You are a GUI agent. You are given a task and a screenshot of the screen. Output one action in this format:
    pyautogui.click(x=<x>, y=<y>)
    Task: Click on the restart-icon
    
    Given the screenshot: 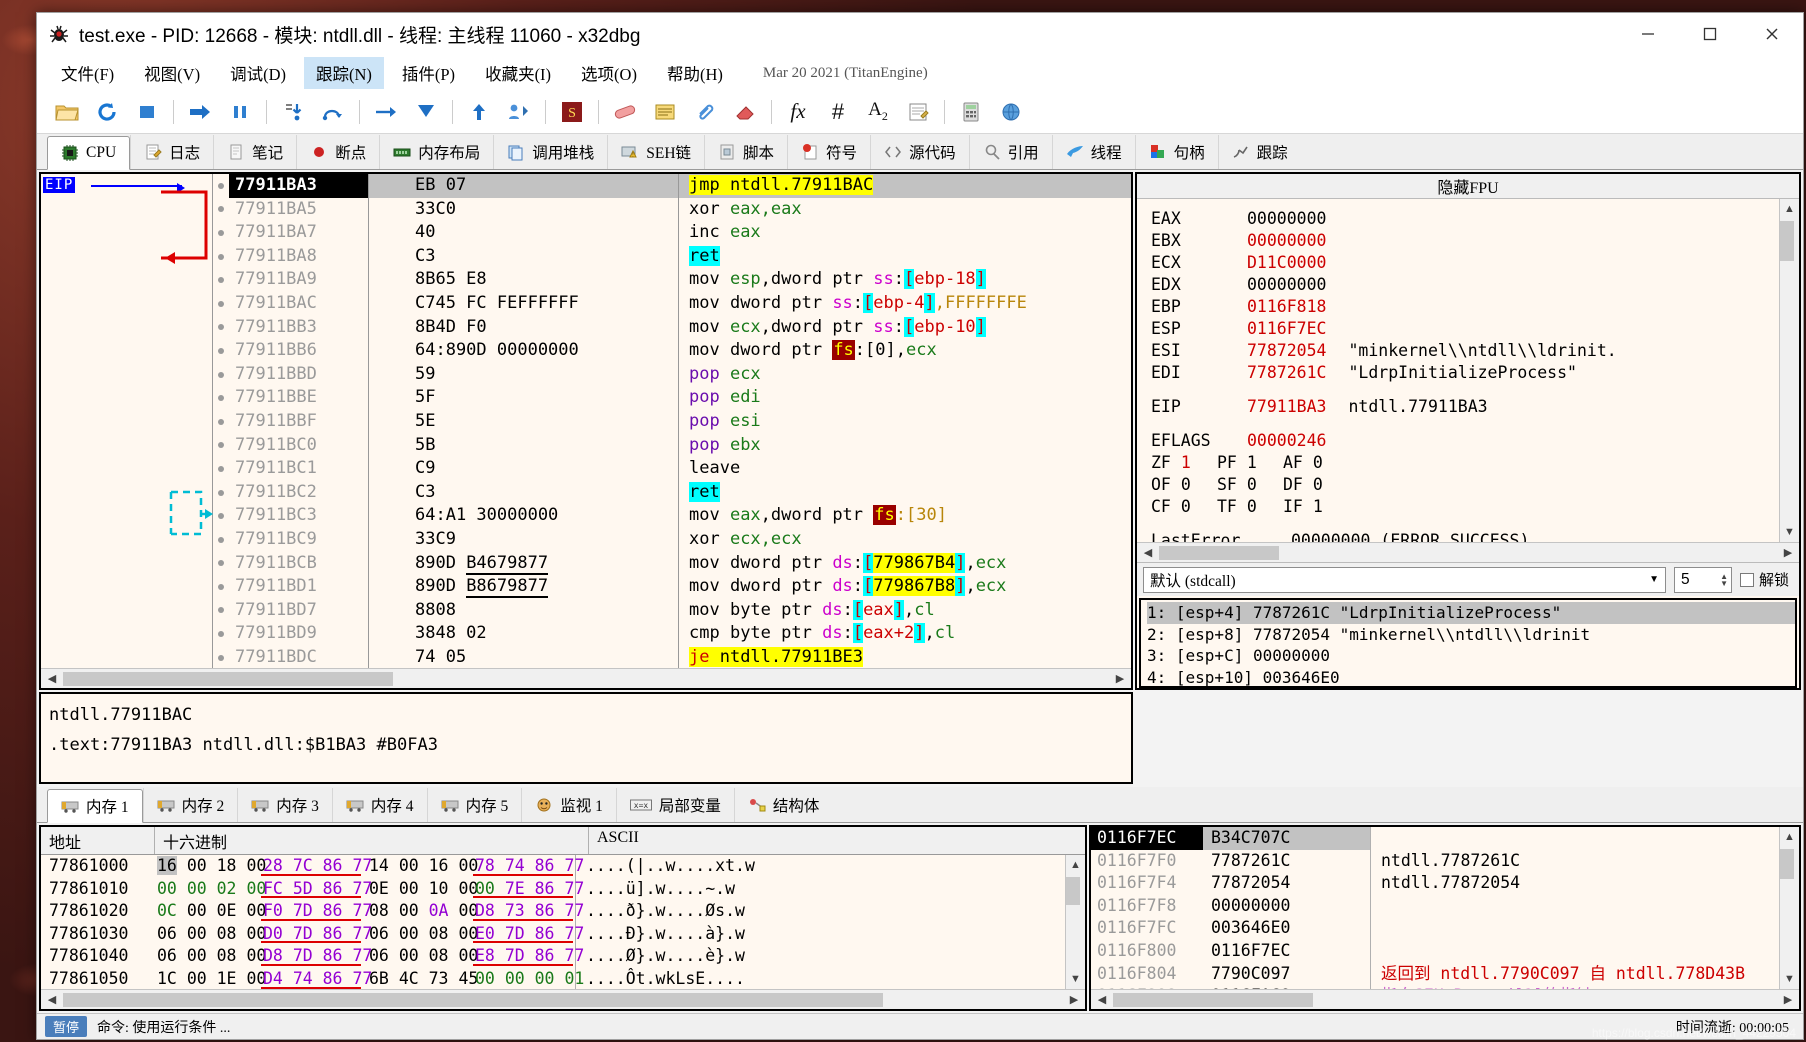 What is the action you would take?
    pyautogui.click(x=107, y=112)
    